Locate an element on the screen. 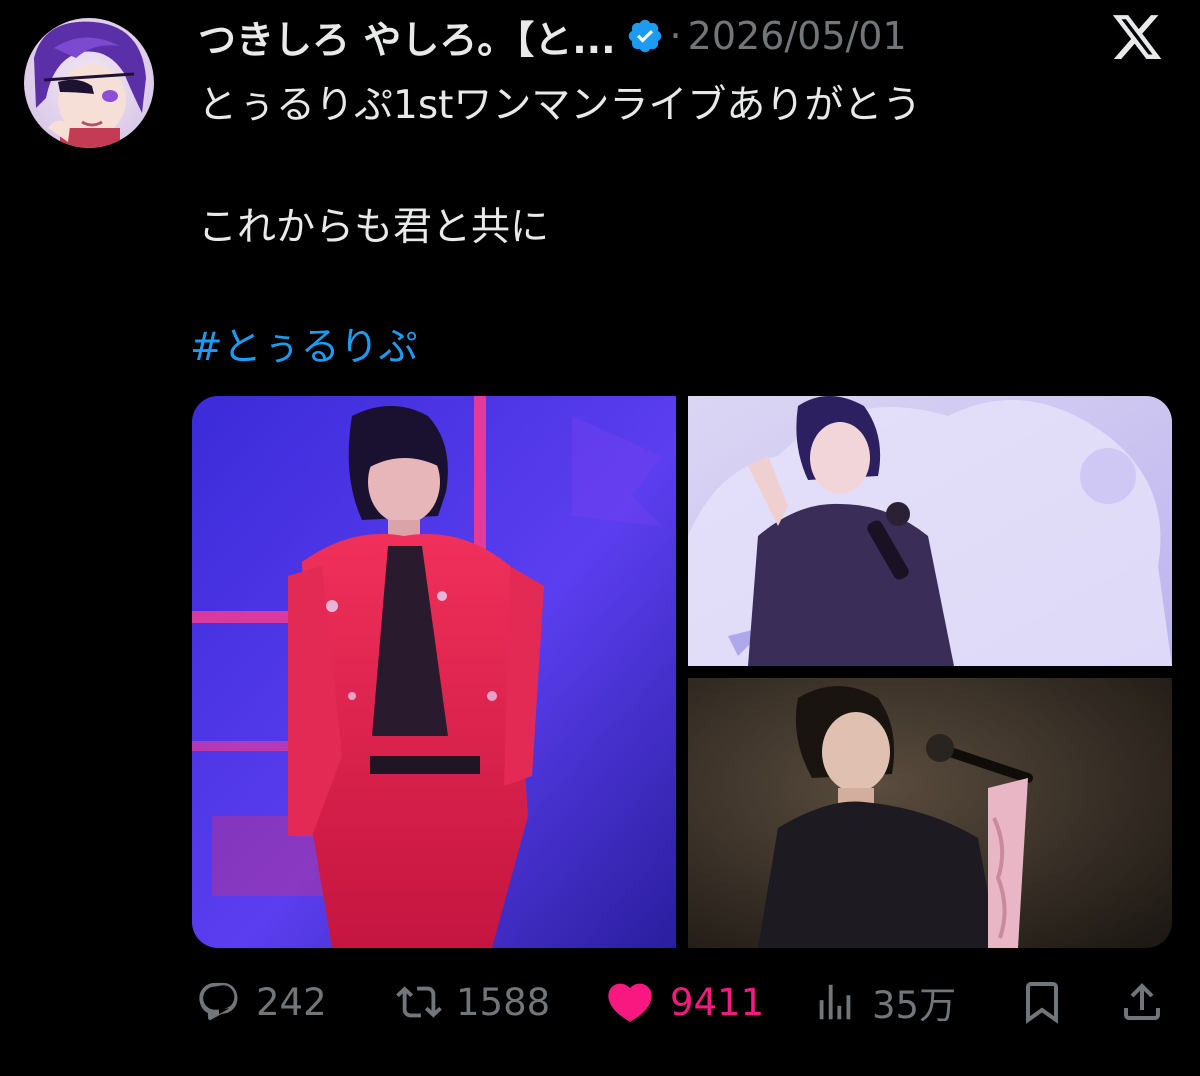 Image resolution: width=1200 pixels, height=1076 pixels. repost-button: 1588 is located at coordinates (473, 1002).